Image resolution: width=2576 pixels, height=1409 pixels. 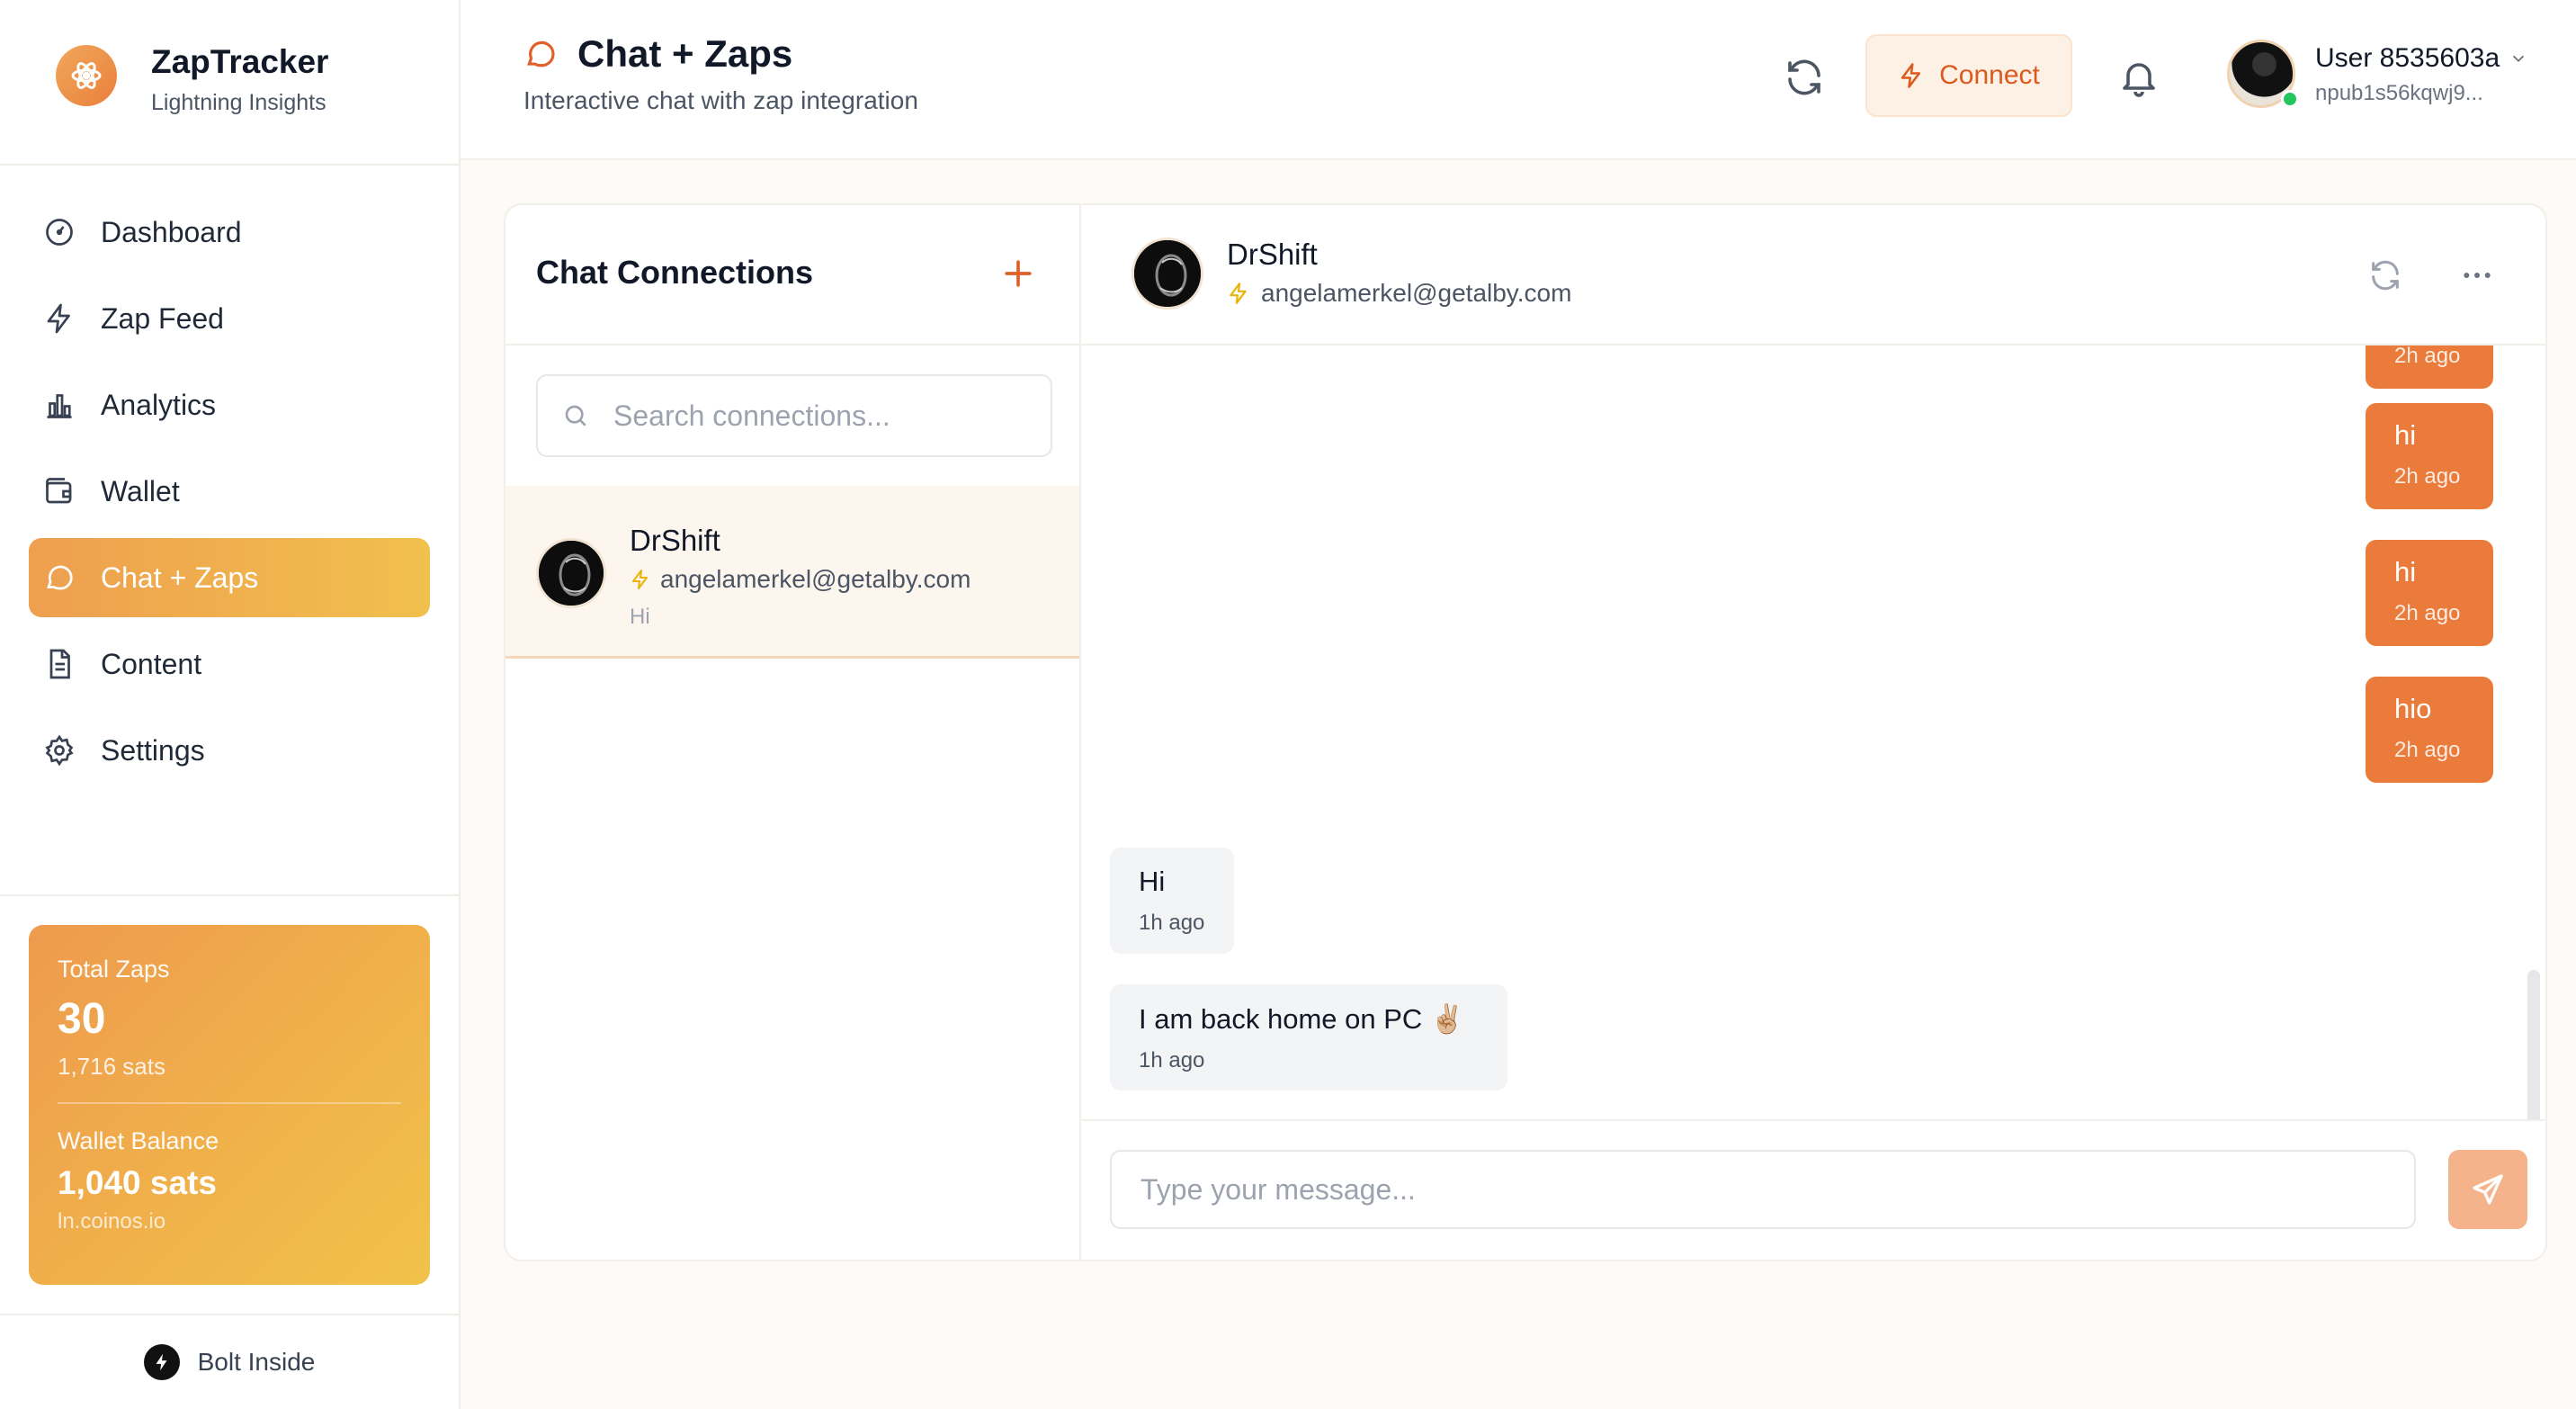 I want to click on message-bubble-outgoing: Hi 2h ago, so click(x=2429, y=367).